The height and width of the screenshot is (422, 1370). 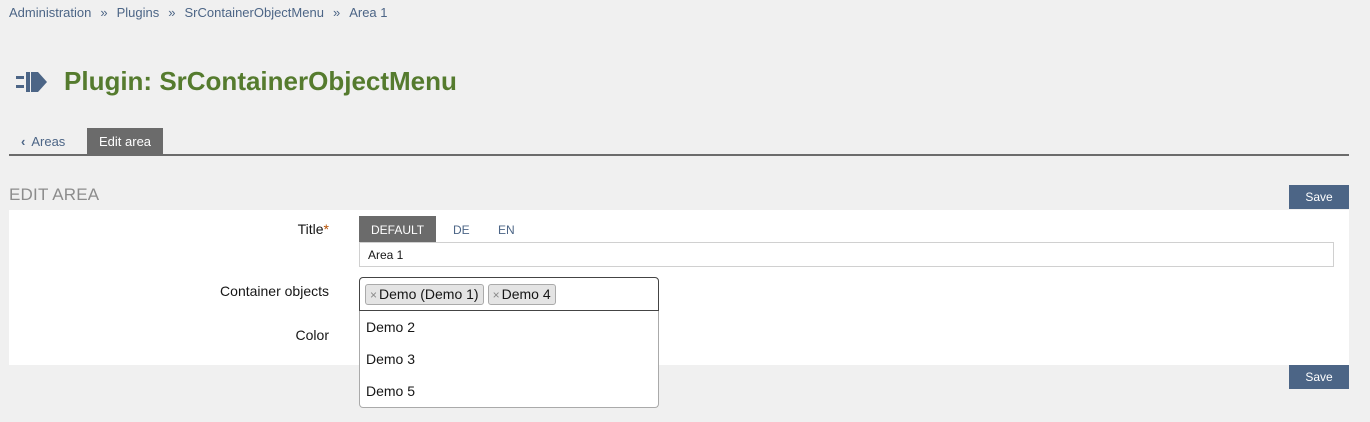 What do you see at coordinates (274, 291) in the screenshot?
I see `container-objects-label: Container objects` at bounding box center [274, 291].